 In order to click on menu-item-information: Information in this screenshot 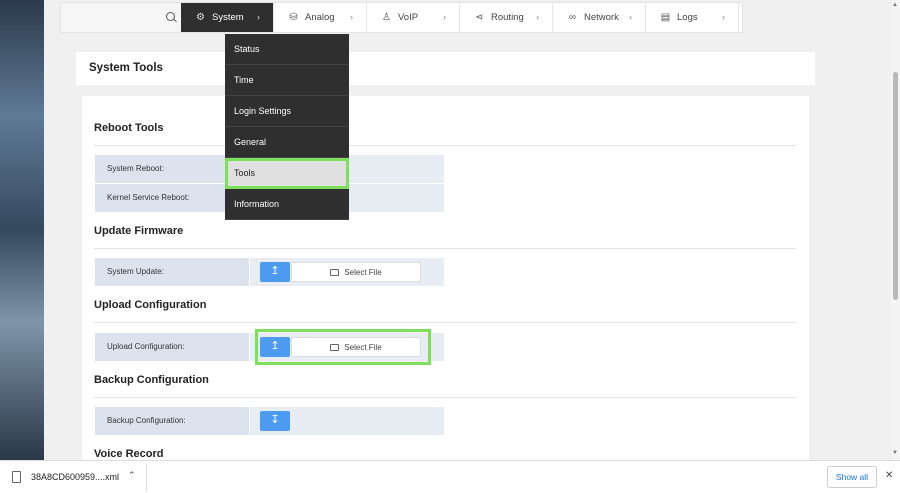, I will do `click(287, 204)`.